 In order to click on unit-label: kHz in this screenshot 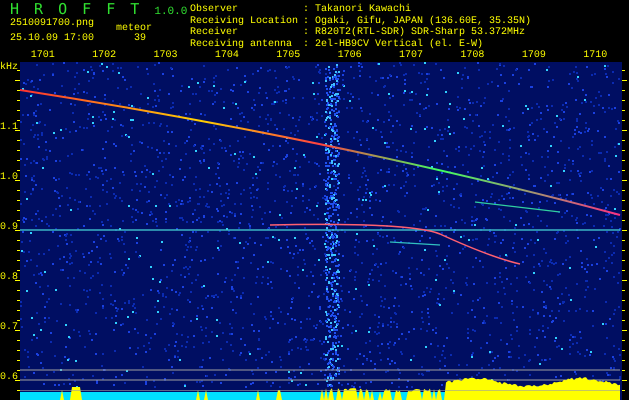, I will do `click(9, 68)`.